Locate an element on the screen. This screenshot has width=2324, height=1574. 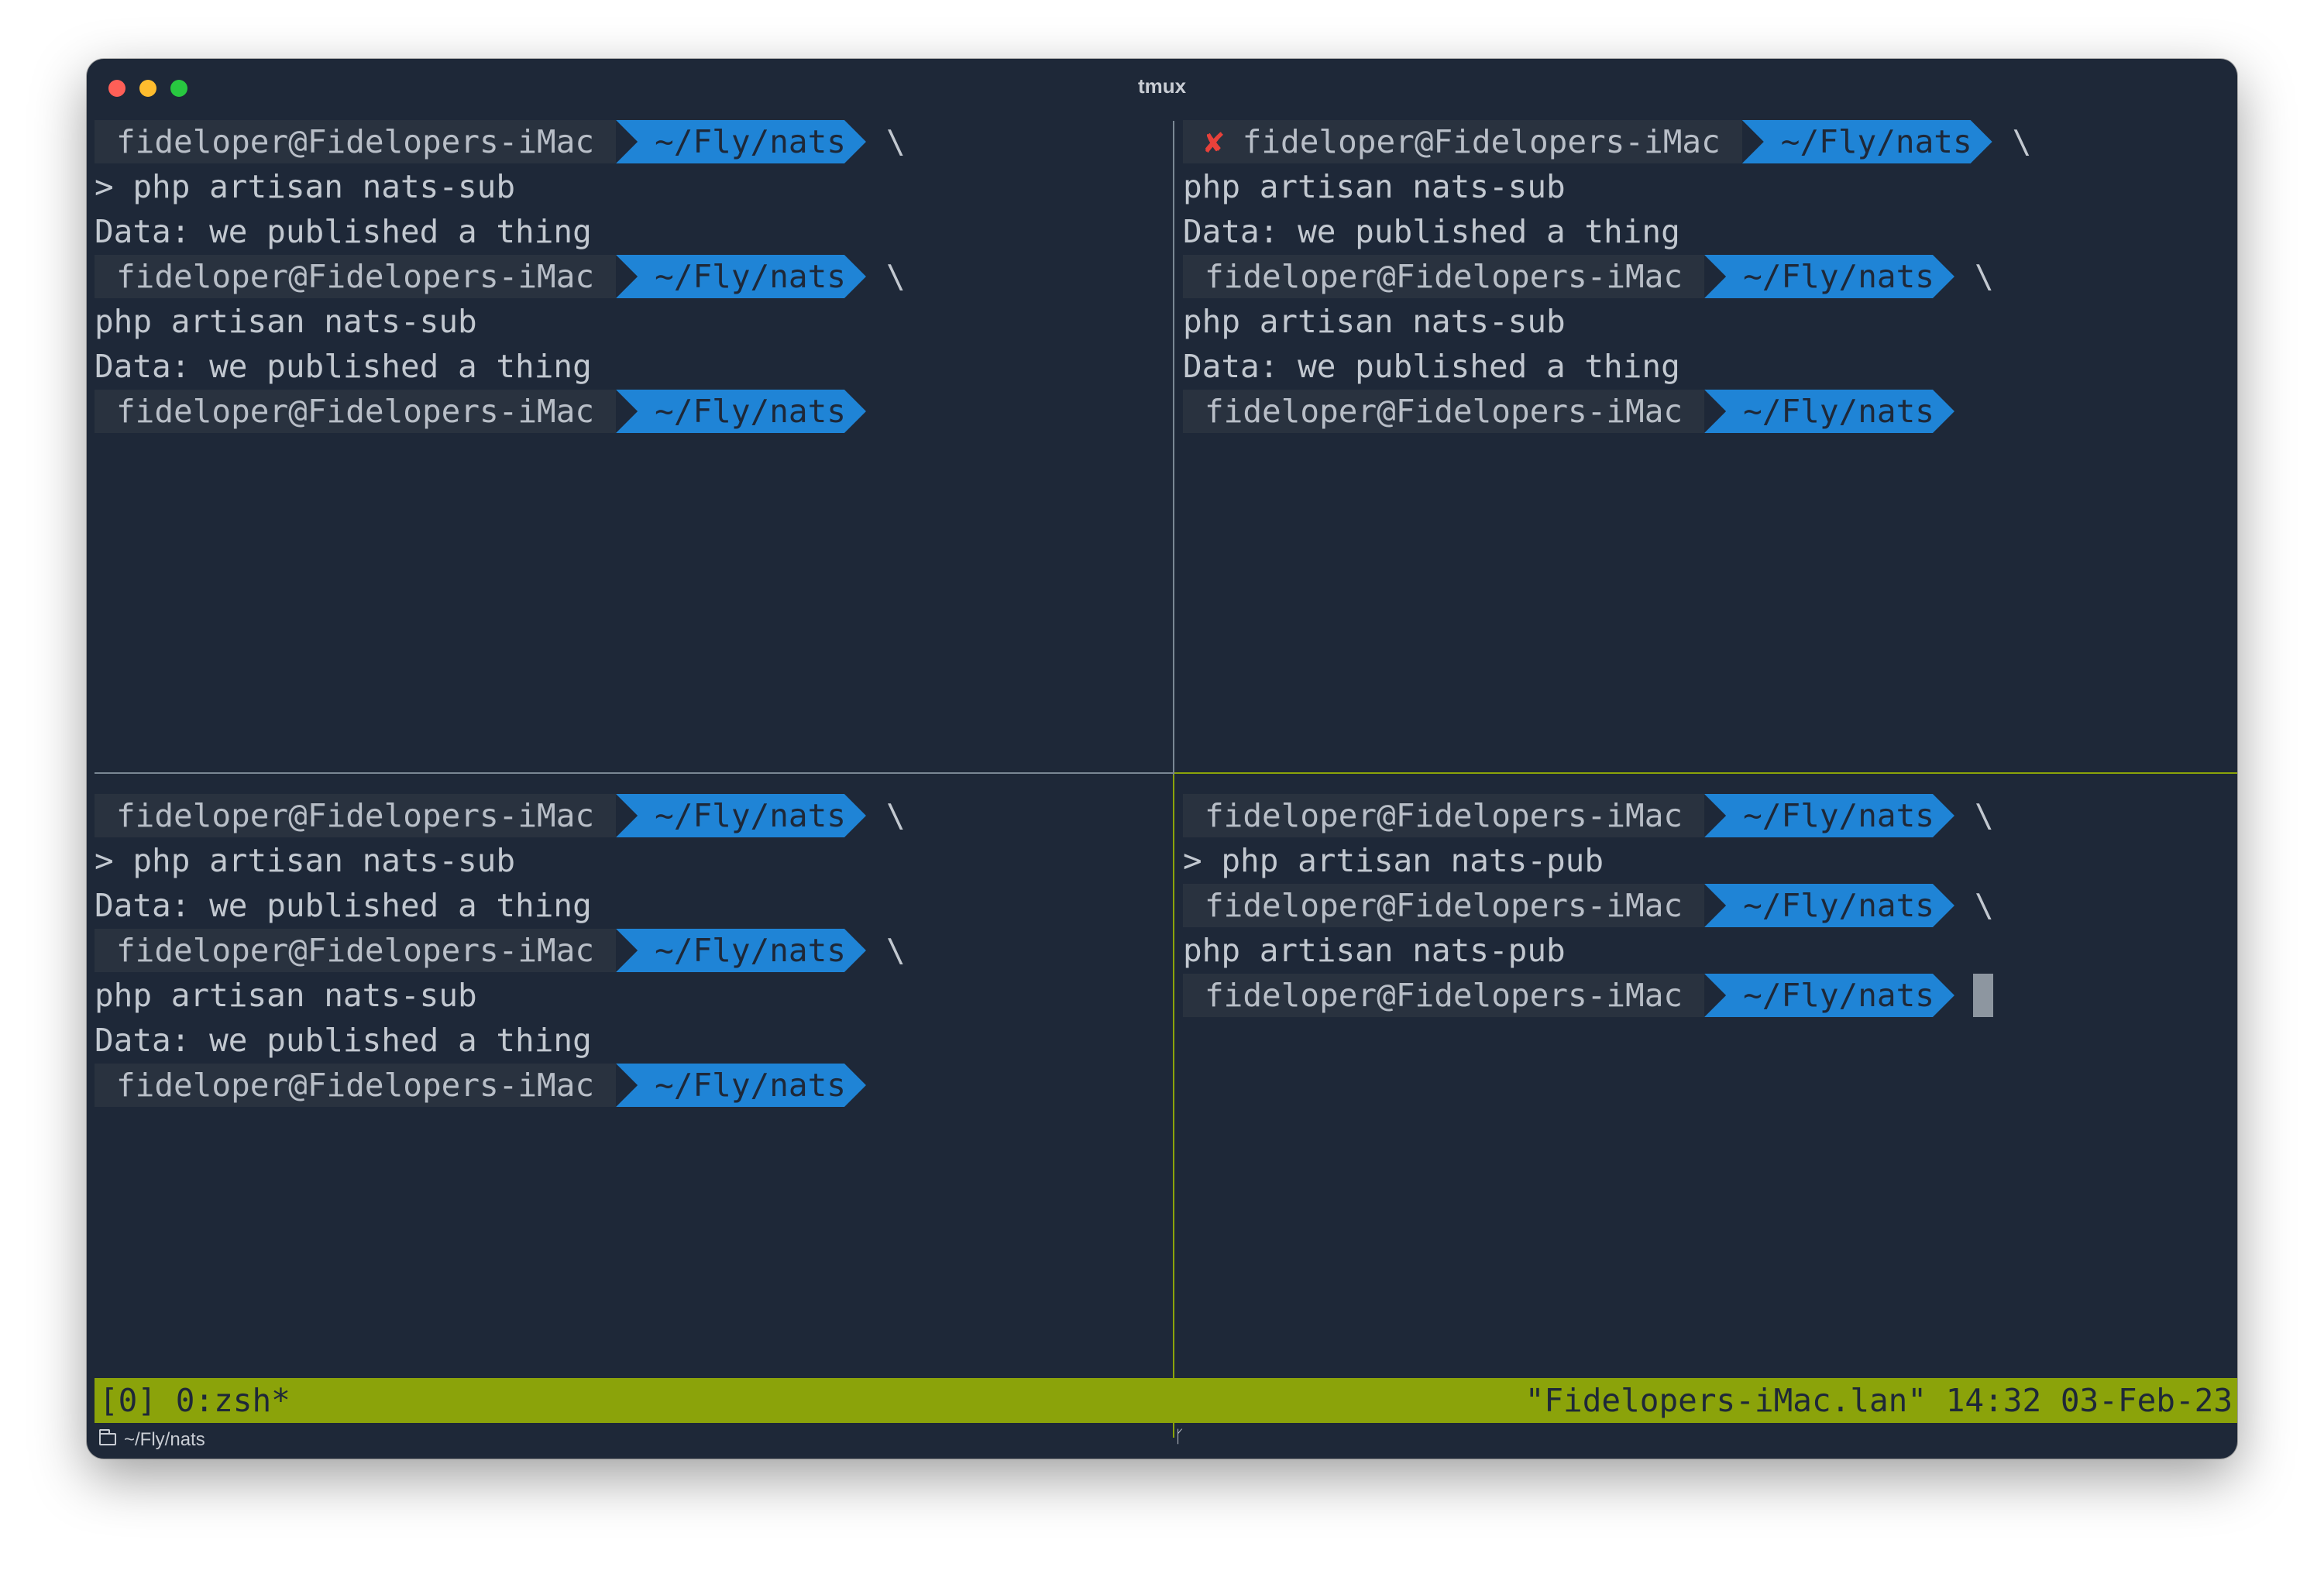
prompt-line: ✘ fideloper@Fidelopers-iMac ~/Fly/nats \ is located at coordinates (1708, 141).